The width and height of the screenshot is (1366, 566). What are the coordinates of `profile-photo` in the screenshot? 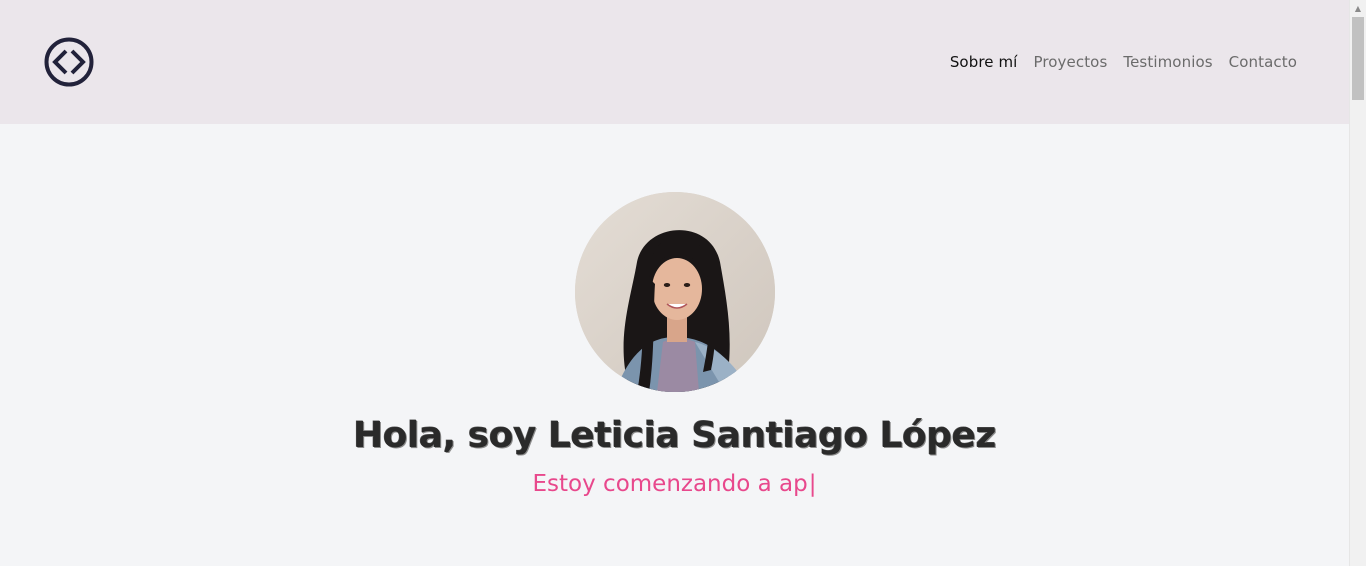 It's located at (675, 292).